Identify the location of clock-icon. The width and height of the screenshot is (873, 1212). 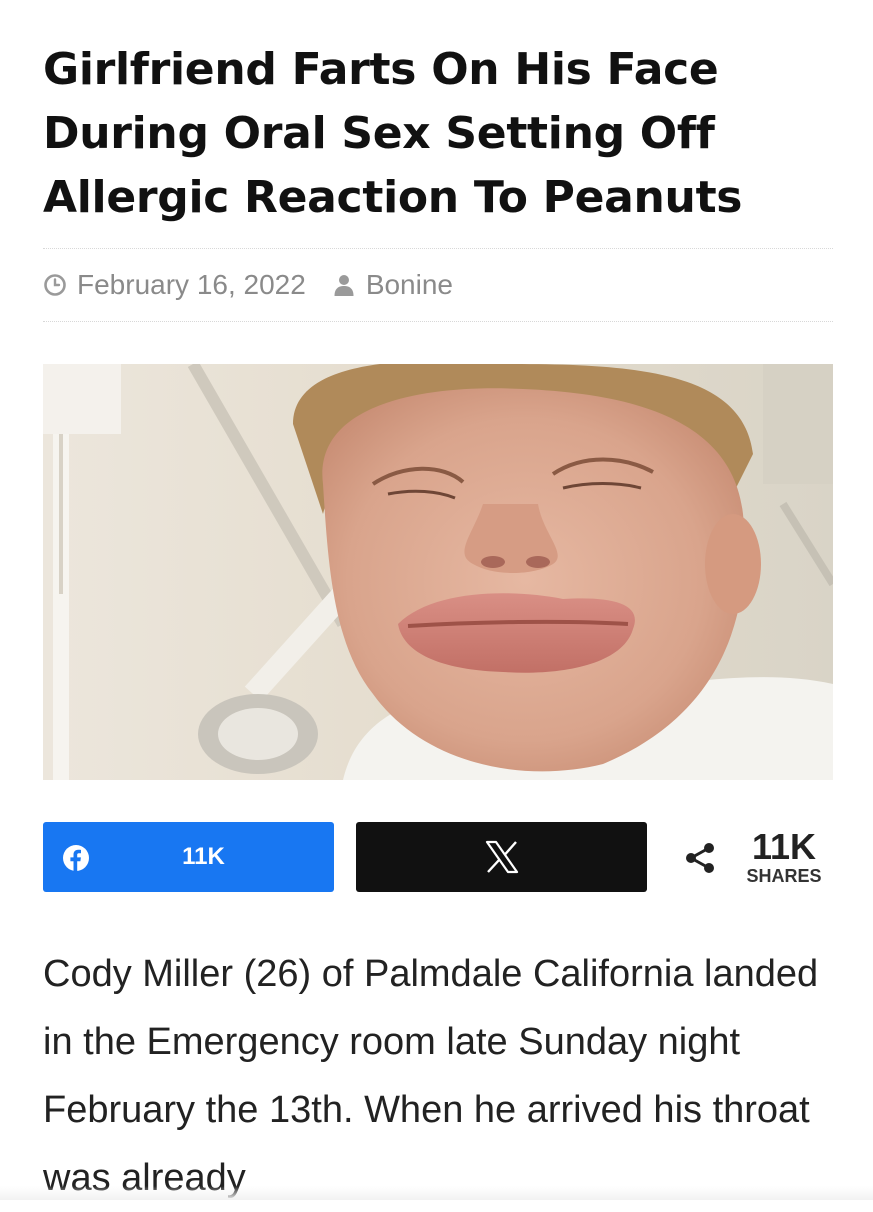
(55, 285).